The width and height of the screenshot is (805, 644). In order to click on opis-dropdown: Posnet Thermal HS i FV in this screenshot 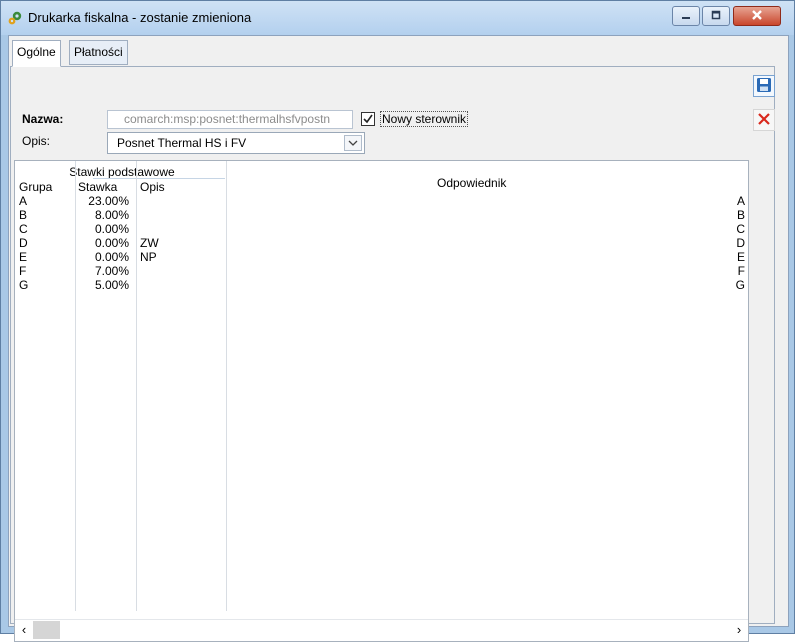, I will do `click(236, 143)`.